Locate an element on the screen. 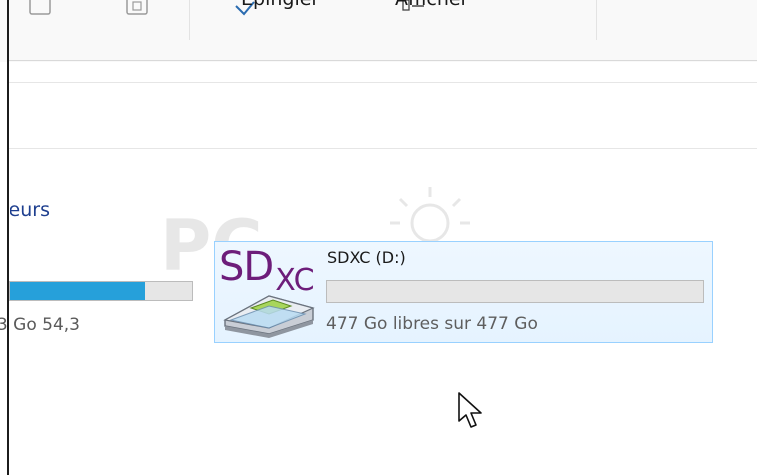 Image resolution: width=757 pixels, height=475 pixels. drive-name: SDXC (D:) is located at coordinates (366, 257).